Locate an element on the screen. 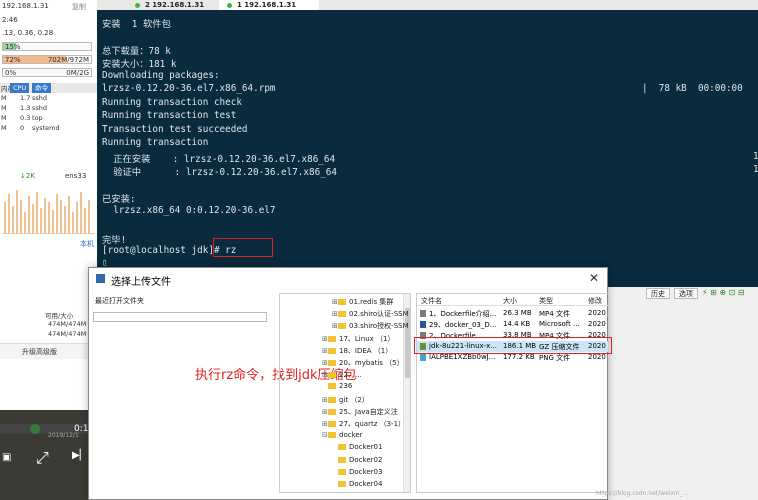 The image size is (758, 500). tree-folder-item: Docker02 is located at coordinates (357, 460).